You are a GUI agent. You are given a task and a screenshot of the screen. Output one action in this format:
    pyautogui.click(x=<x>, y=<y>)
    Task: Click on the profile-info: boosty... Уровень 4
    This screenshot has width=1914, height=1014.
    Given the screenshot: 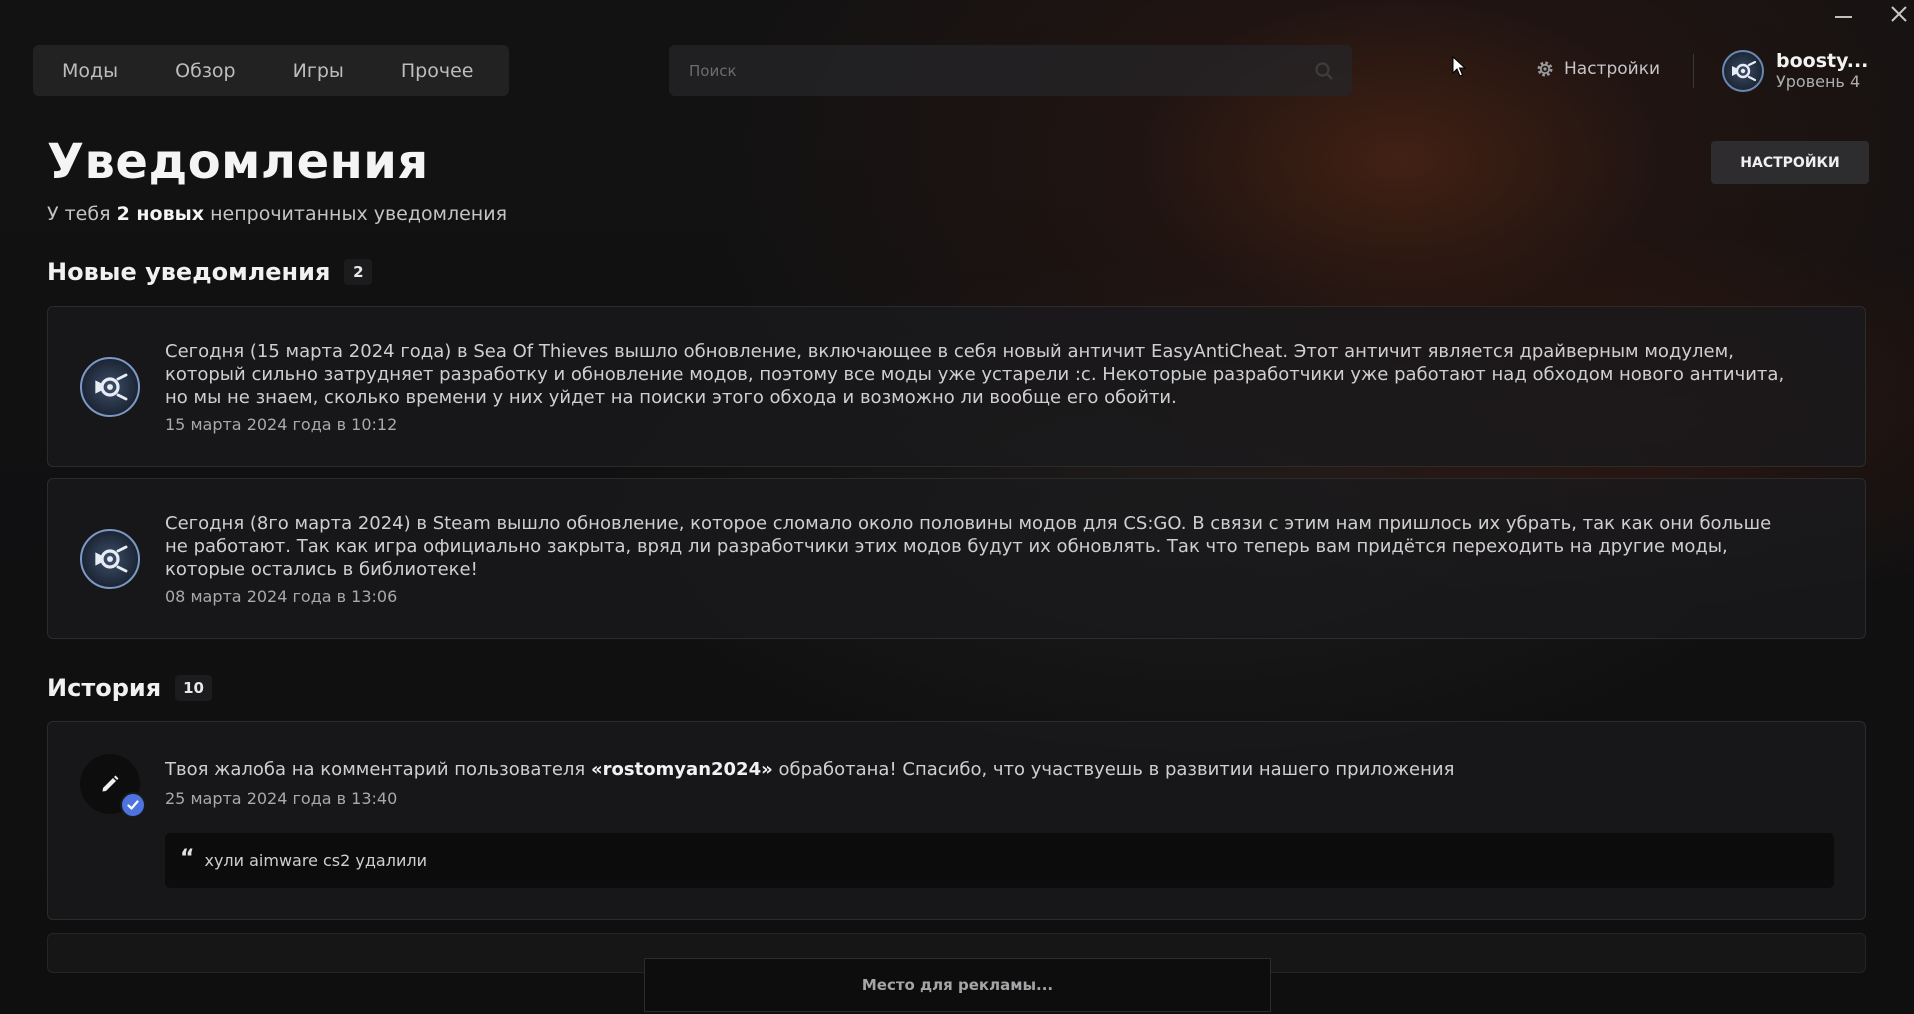 What is the action you would take?
    pyautogui.click(x=1822, y=71)
    